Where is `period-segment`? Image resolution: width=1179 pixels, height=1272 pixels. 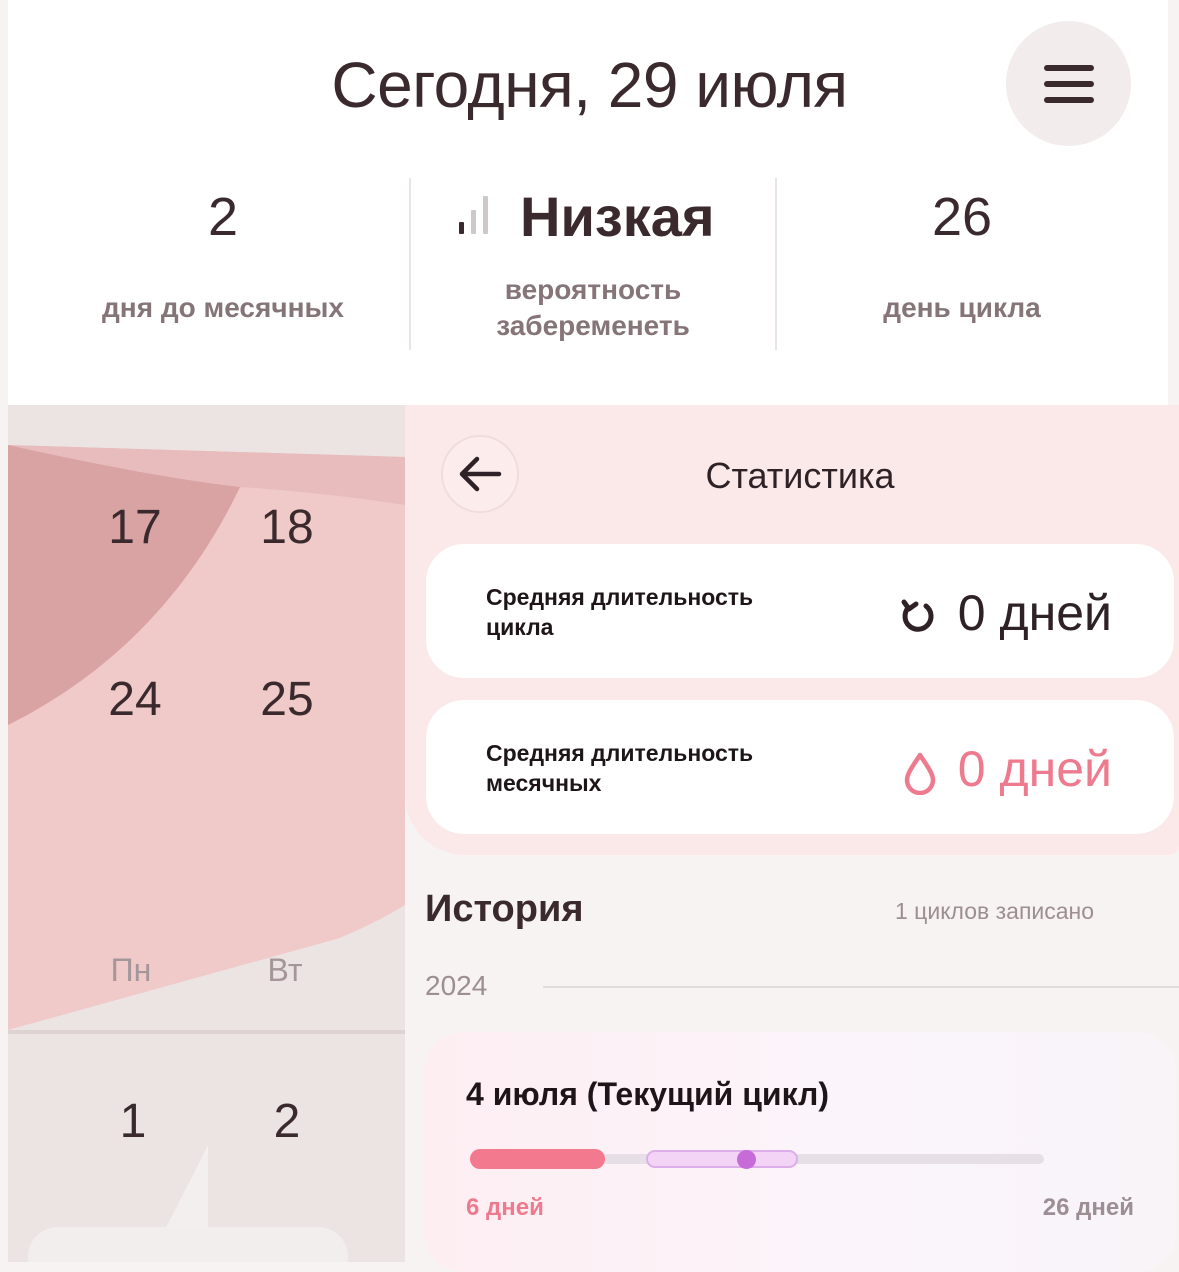 period-segment is located at coordinates (537, 1159).